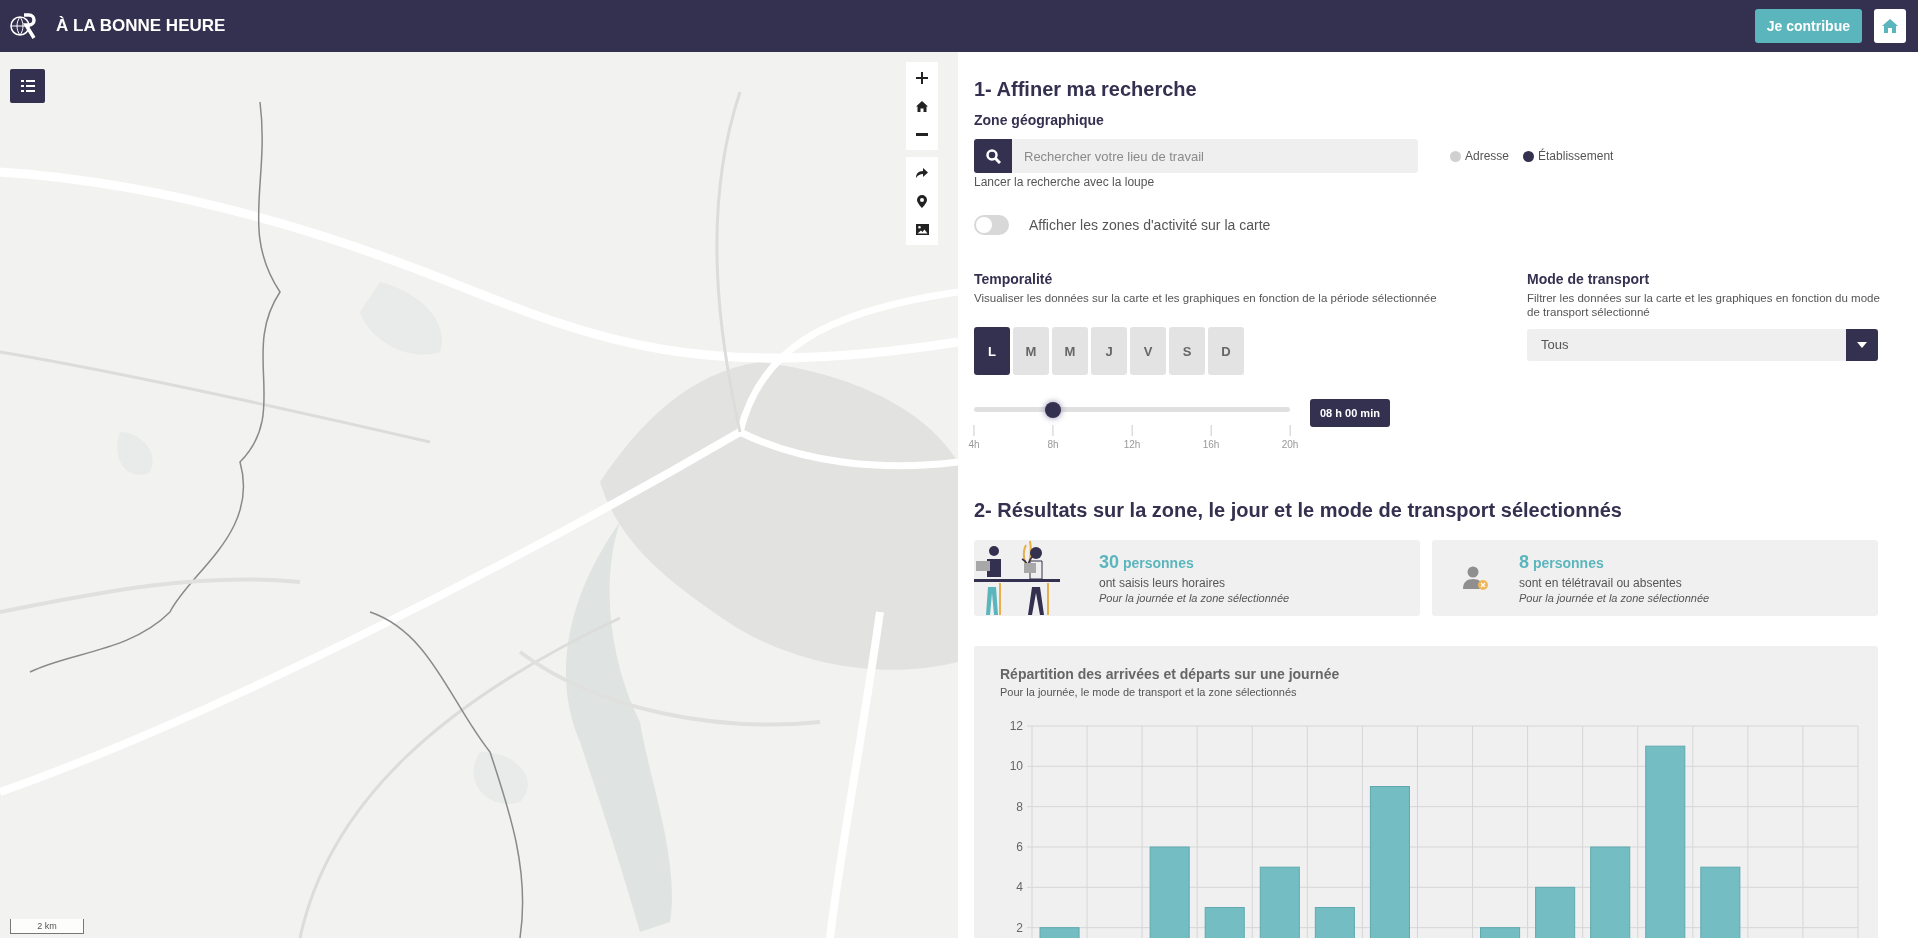  I want to click on layers-button, so click(27, 86).